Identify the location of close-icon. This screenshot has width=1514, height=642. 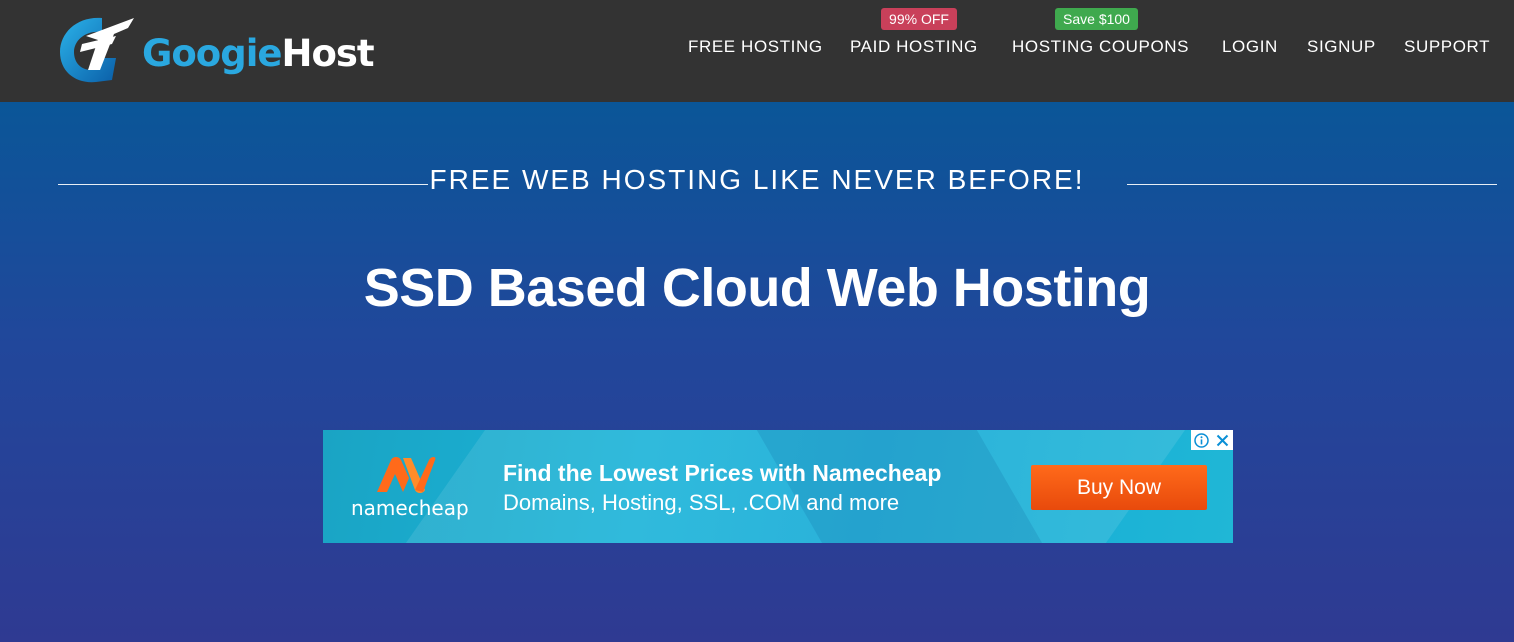
(1222, 440).